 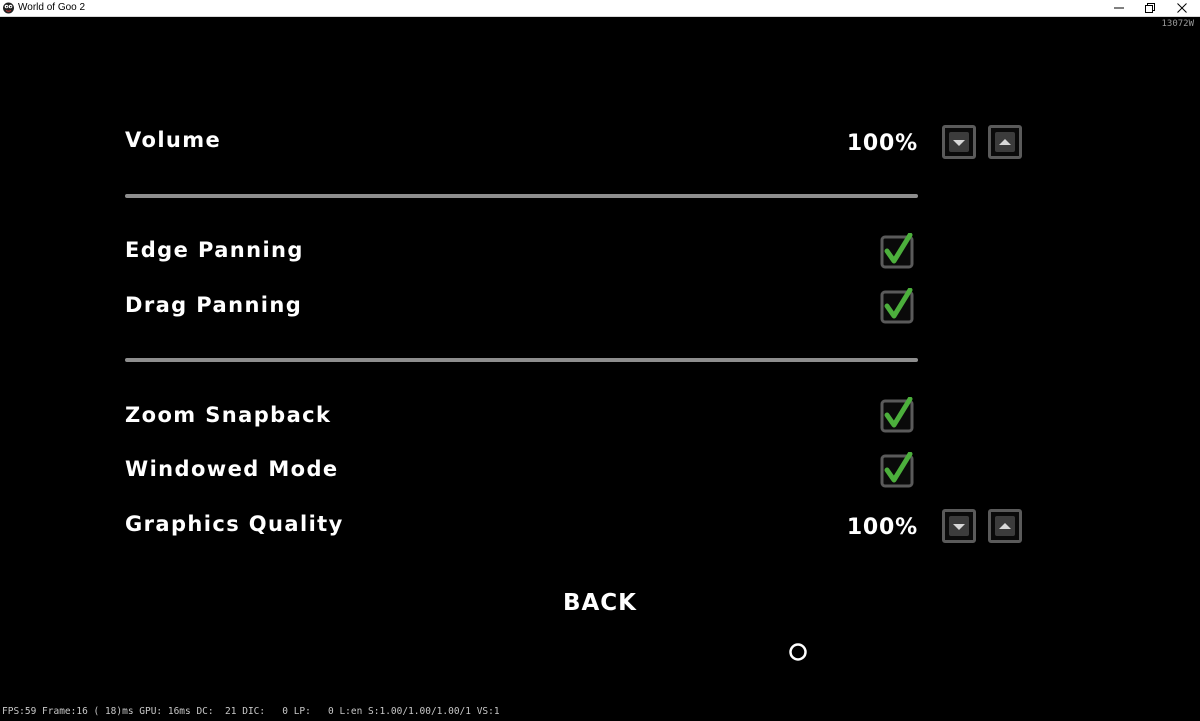 I want to click on volume-label: Volume, so click(x=173, y=140).